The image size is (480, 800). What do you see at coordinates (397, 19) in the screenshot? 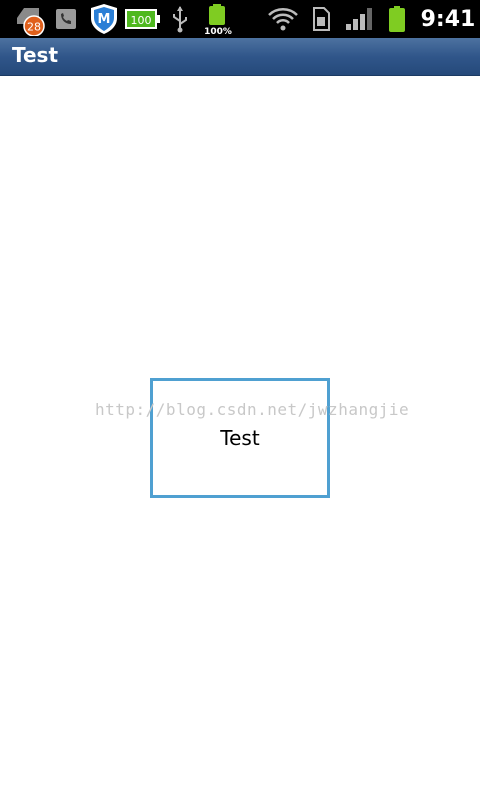
I see `battery-icon` at bounding box center [397, 19].